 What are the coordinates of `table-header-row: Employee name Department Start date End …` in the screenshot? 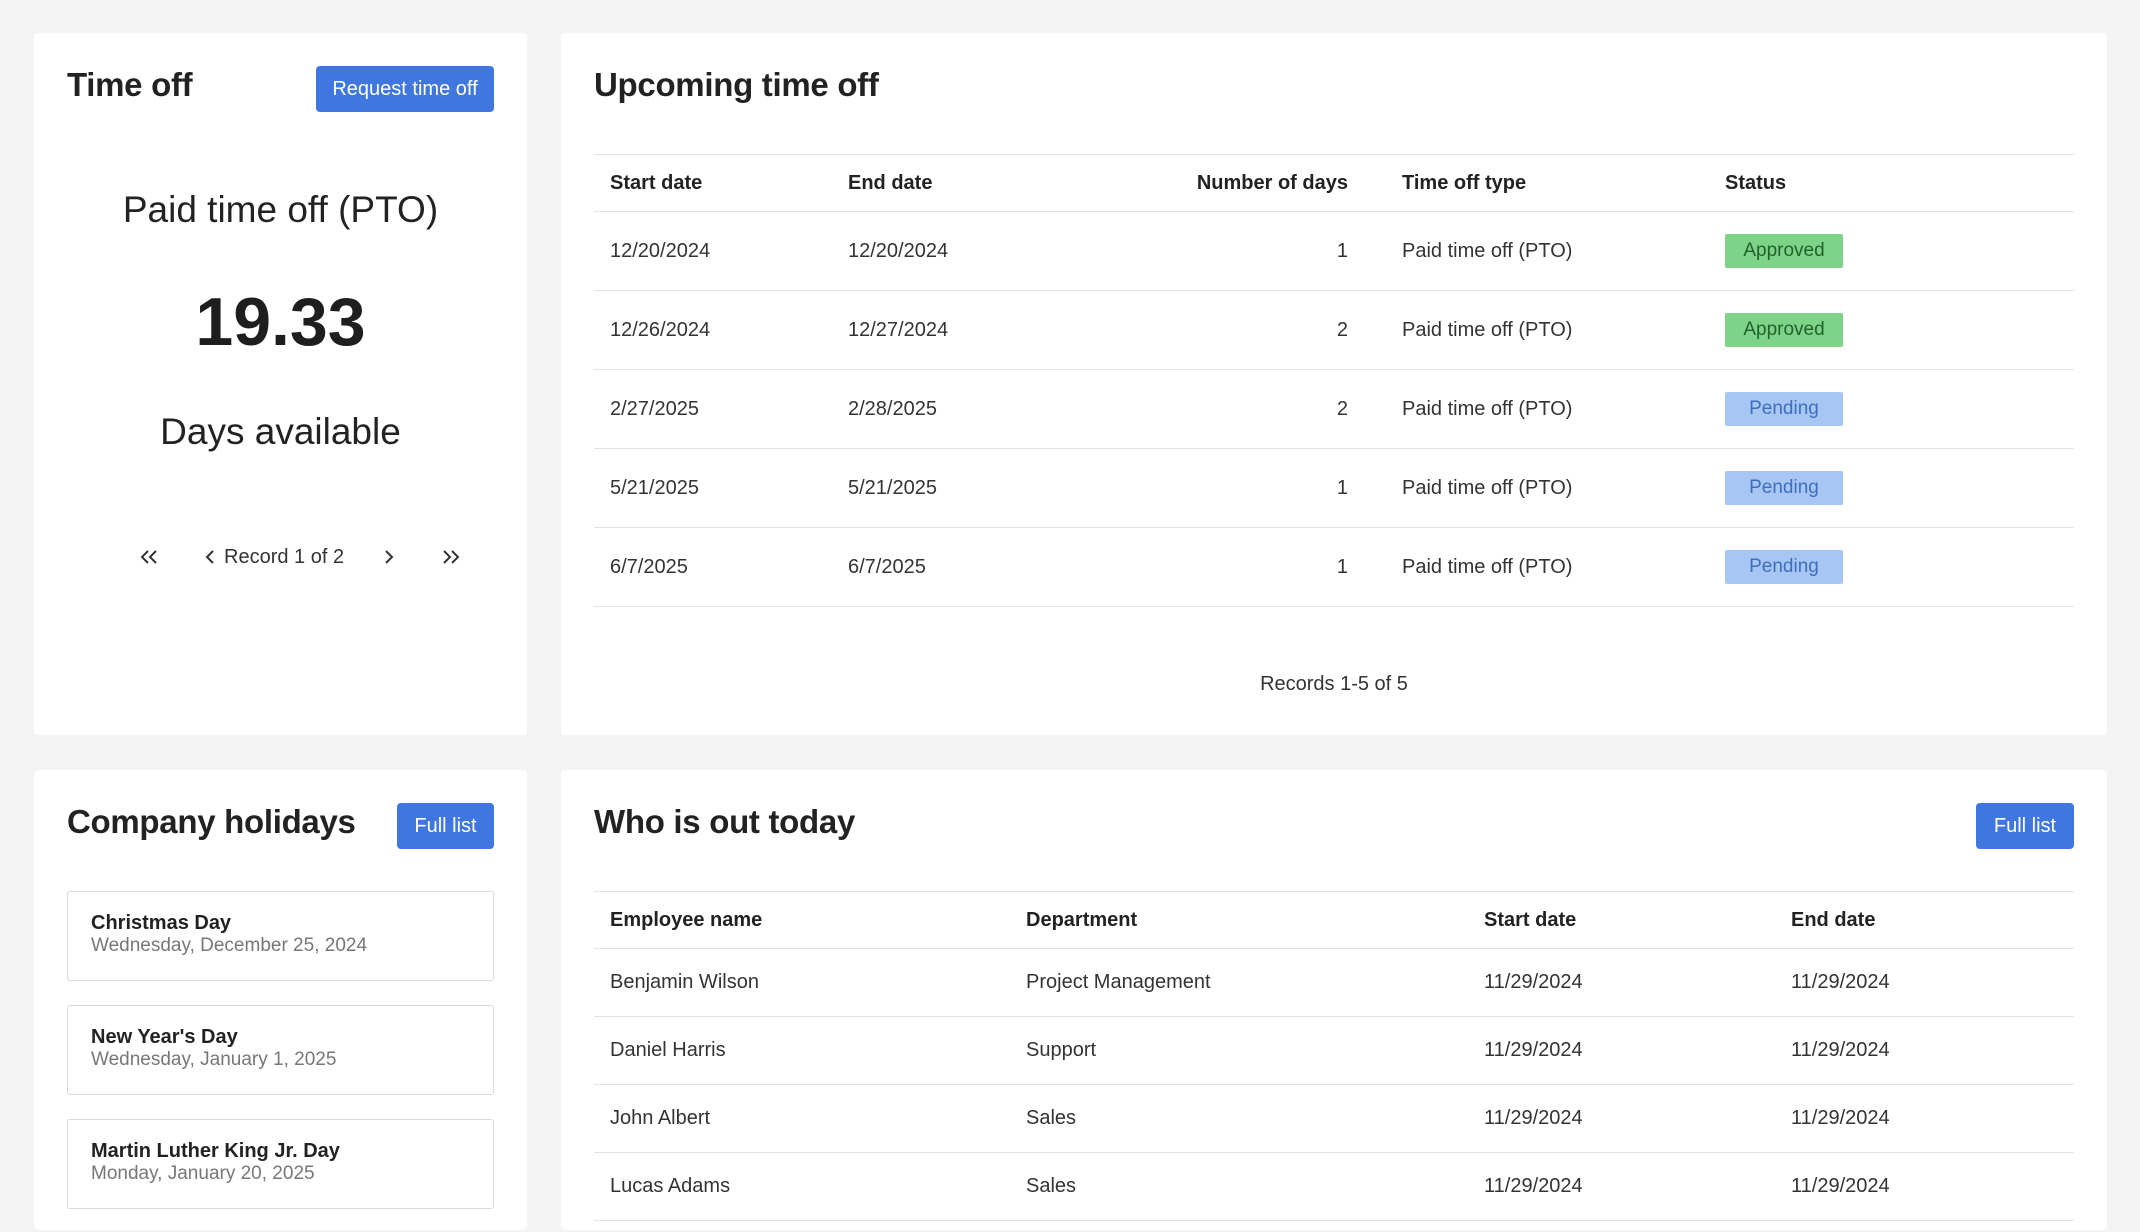 It's located at (1334, 920).